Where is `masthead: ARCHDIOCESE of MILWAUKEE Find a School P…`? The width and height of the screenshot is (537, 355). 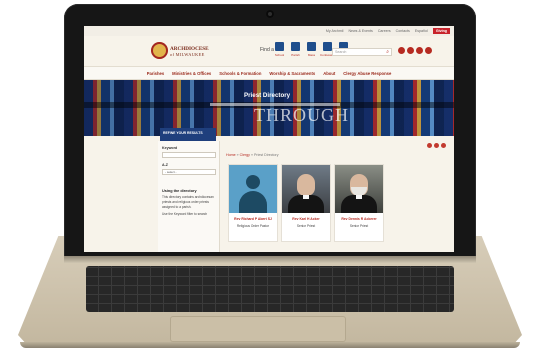 masthead: ARCHDIOCESE of MILWAUKEE Find a School P… is located at coordinates (269, 51).